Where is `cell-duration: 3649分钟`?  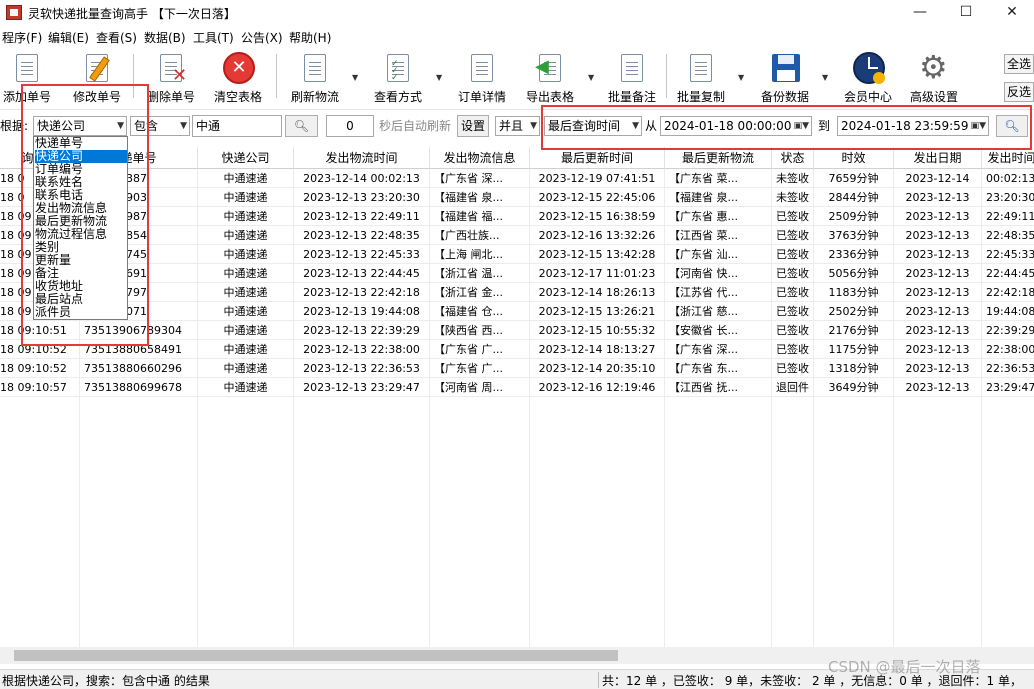
cell-duration: 3649分钟 is located at coordinates (854, 387).